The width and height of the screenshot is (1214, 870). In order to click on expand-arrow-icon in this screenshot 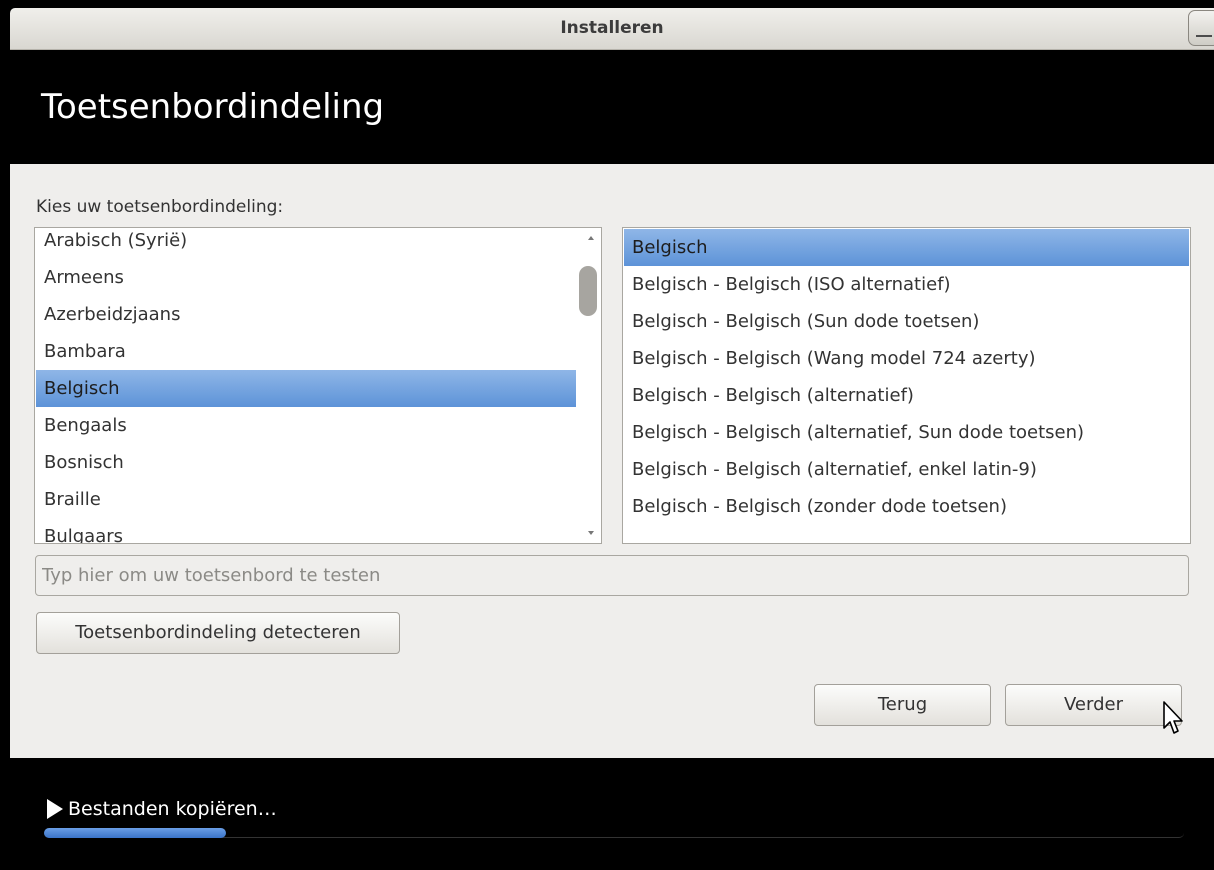, I will do `click(55, 809)`.